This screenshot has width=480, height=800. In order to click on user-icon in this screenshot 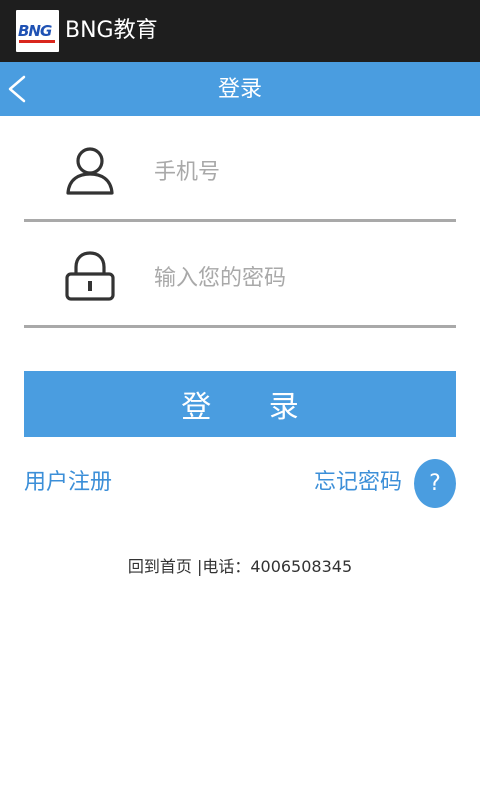, I will do `click(90, 171)`.